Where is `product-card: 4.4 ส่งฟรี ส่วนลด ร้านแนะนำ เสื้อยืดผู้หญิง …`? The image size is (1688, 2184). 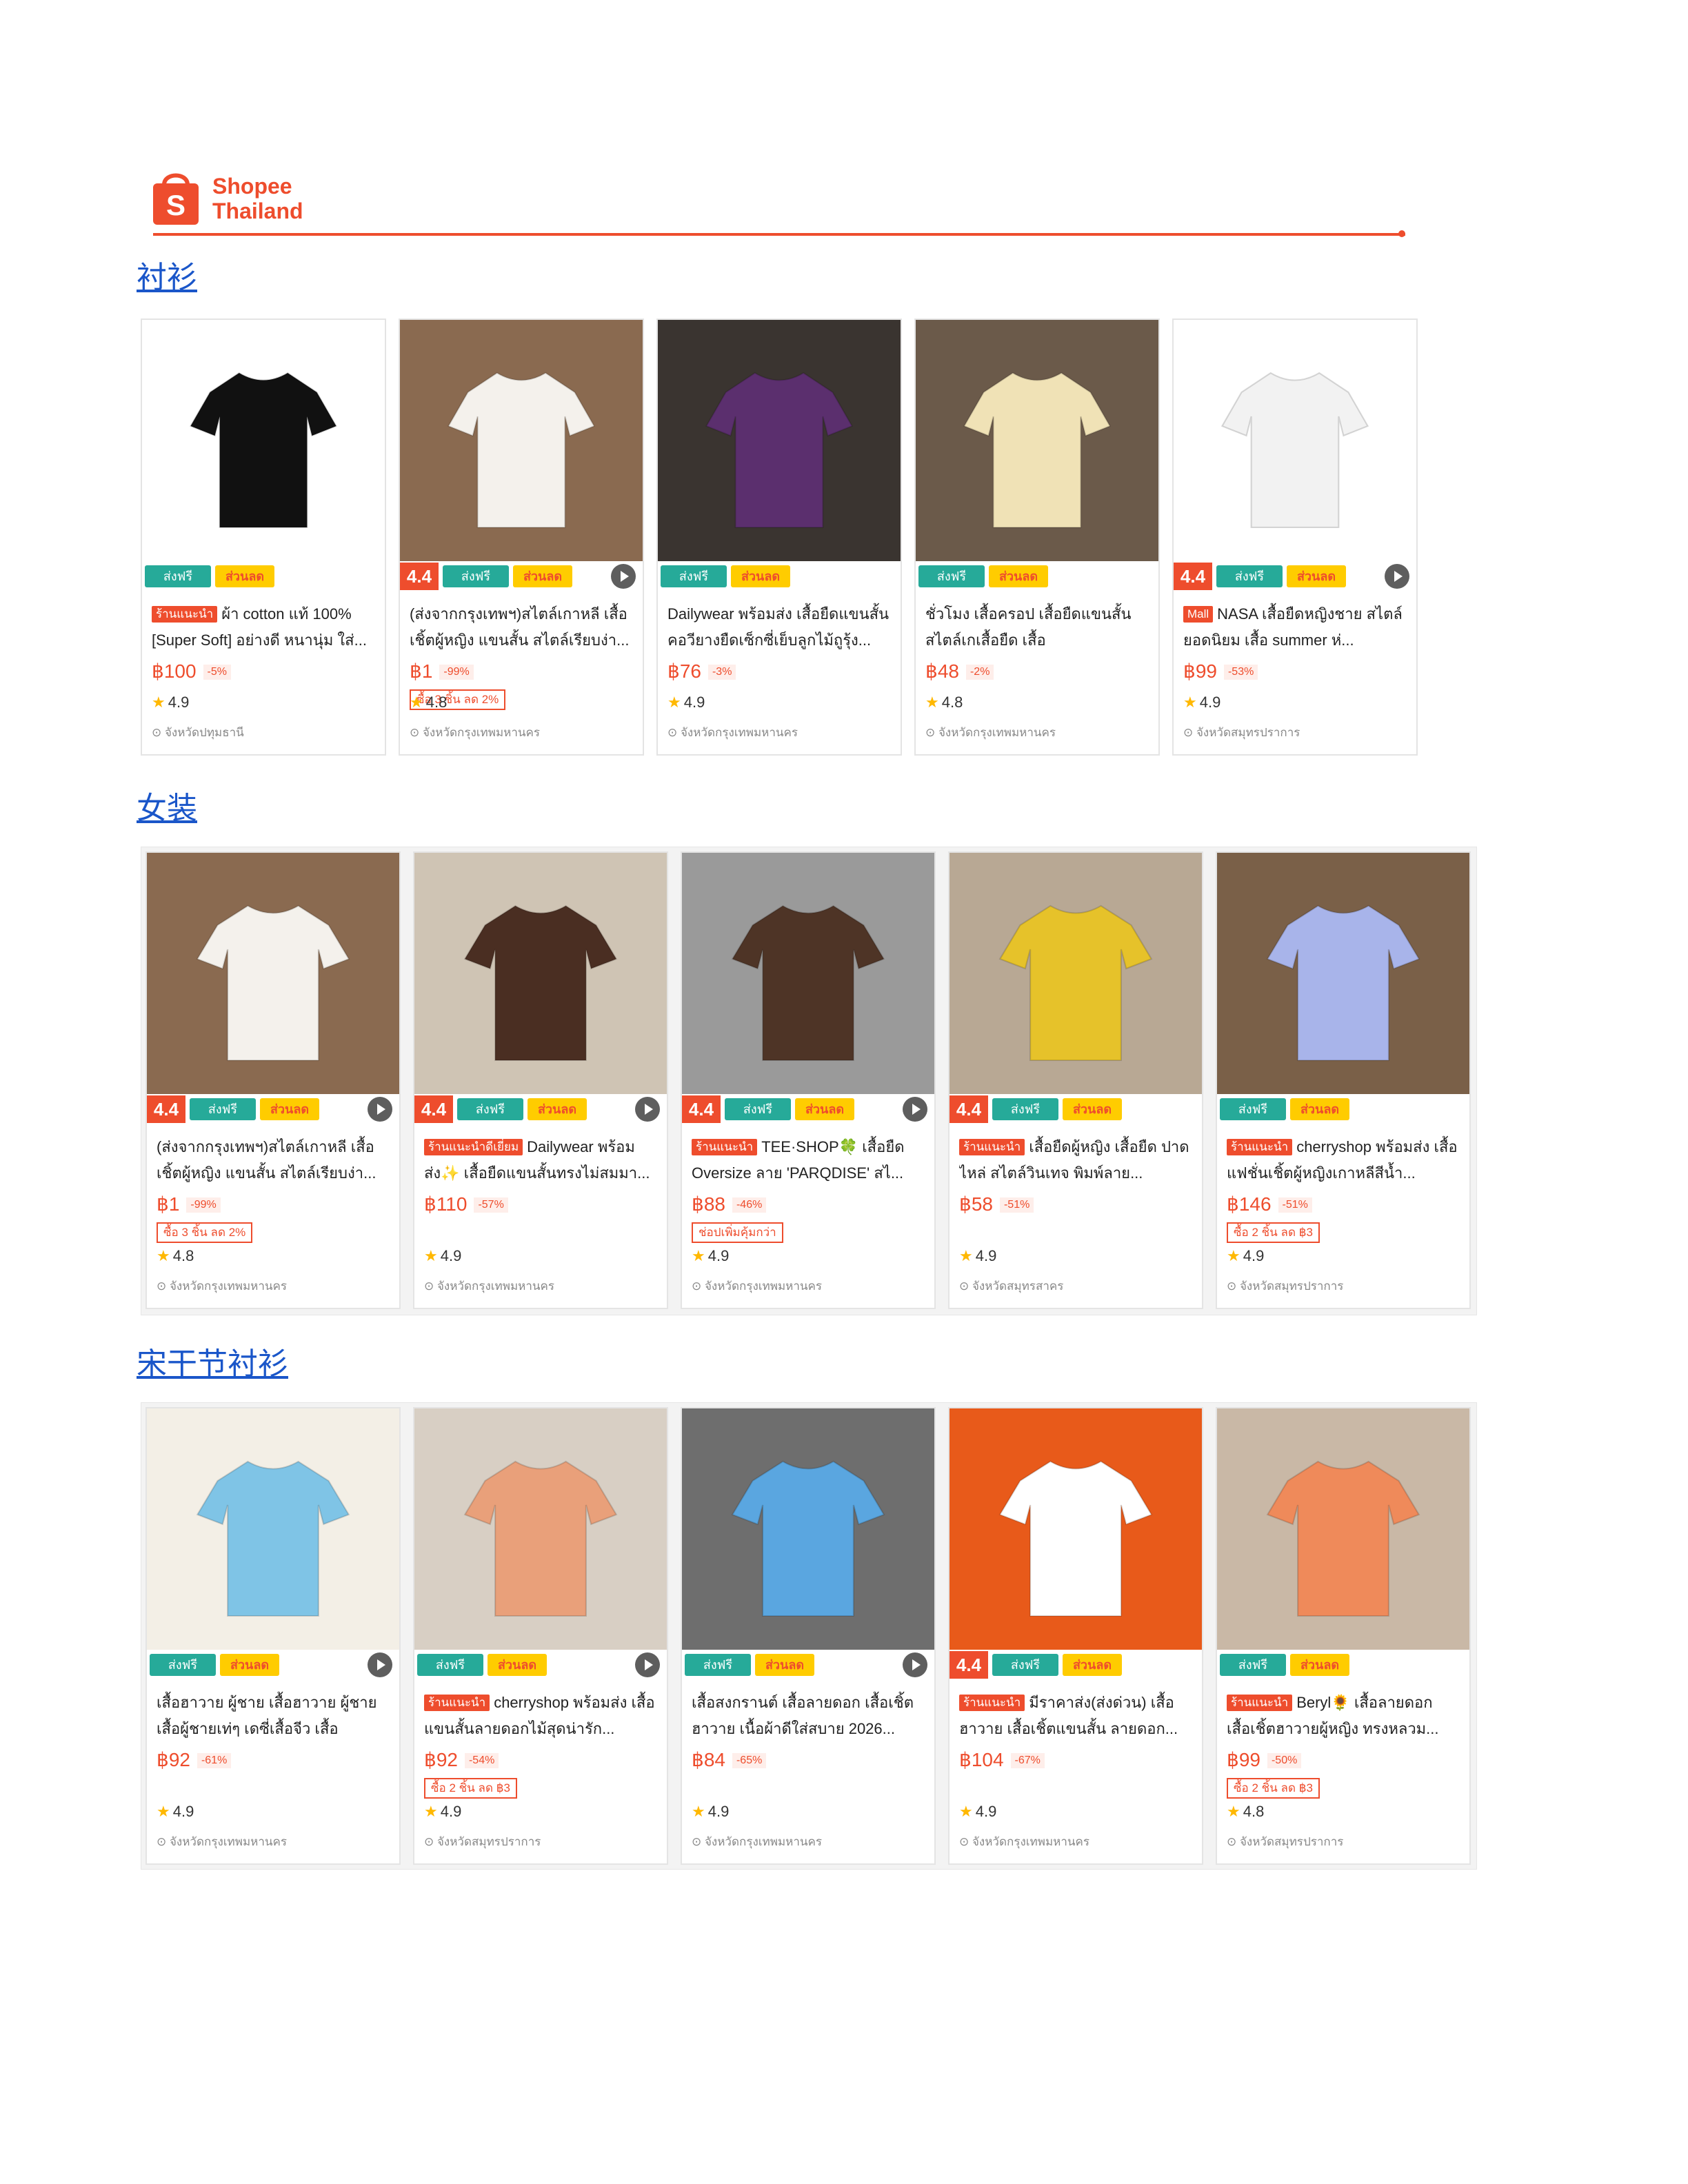
product-card: 4.4 ส่งฟรี ส่วนลด ร้านแนะนำ เสื้อยืดผู้หญิง … is located at coordinates (1076, 1080).